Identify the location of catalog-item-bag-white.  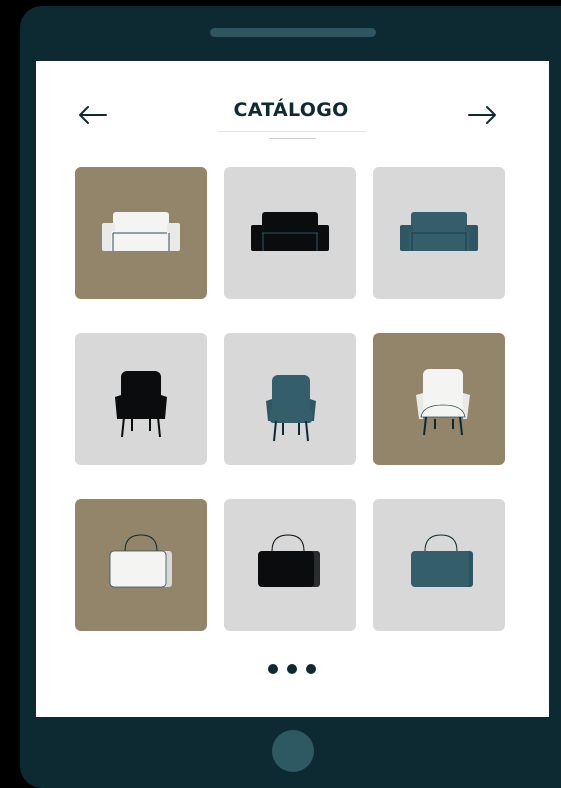
(141, 565).